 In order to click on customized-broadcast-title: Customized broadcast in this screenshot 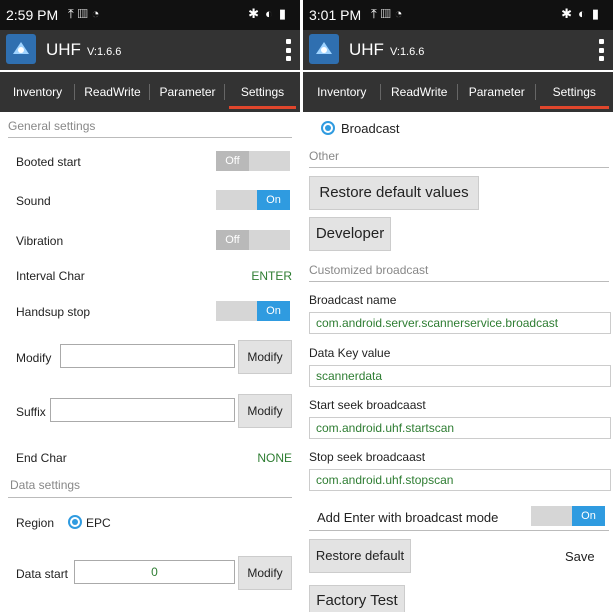, I will do `click(369, 270)`.